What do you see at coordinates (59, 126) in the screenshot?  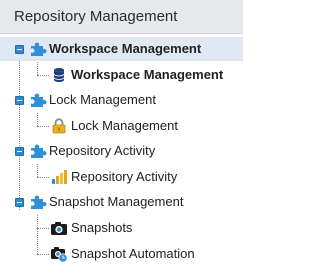 I see `lock-icon` at bounding box center [59, 126].